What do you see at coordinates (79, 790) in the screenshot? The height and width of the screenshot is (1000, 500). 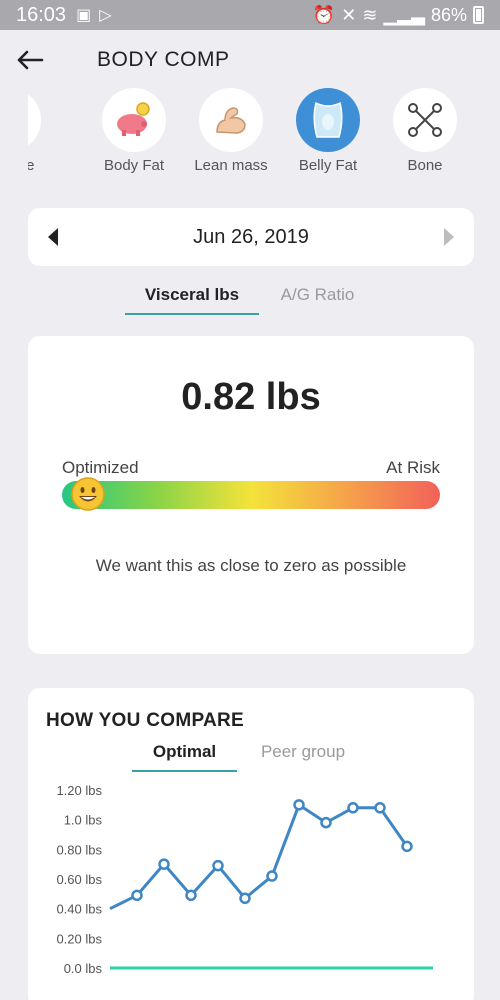 I see `y-tick-label: 1.20 lbs` at bounding box center [79, 790].